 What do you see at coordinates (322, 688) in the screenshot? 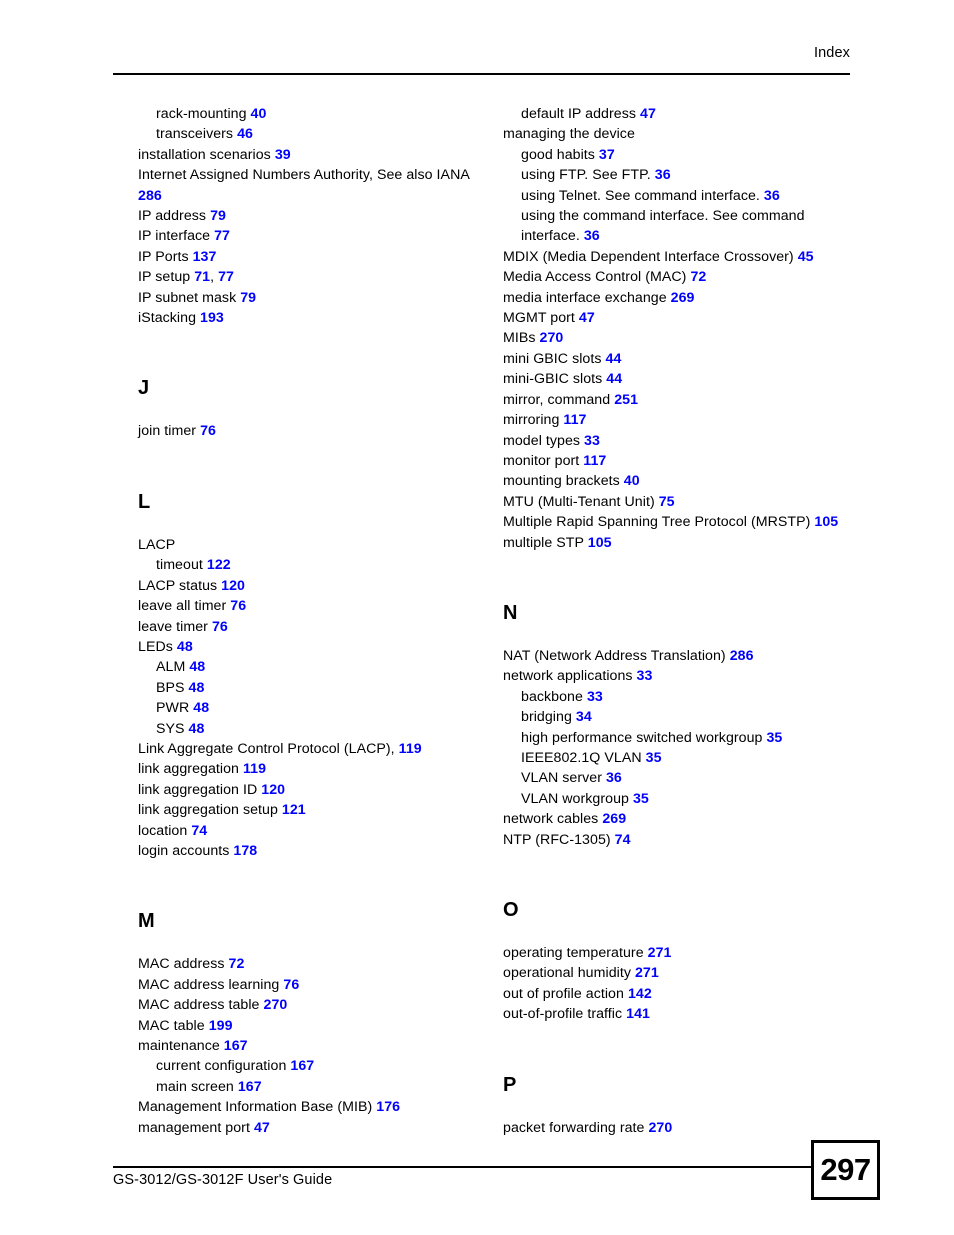
I see `index-entry-bps: BPS 48` at bounding box center [322, 688].